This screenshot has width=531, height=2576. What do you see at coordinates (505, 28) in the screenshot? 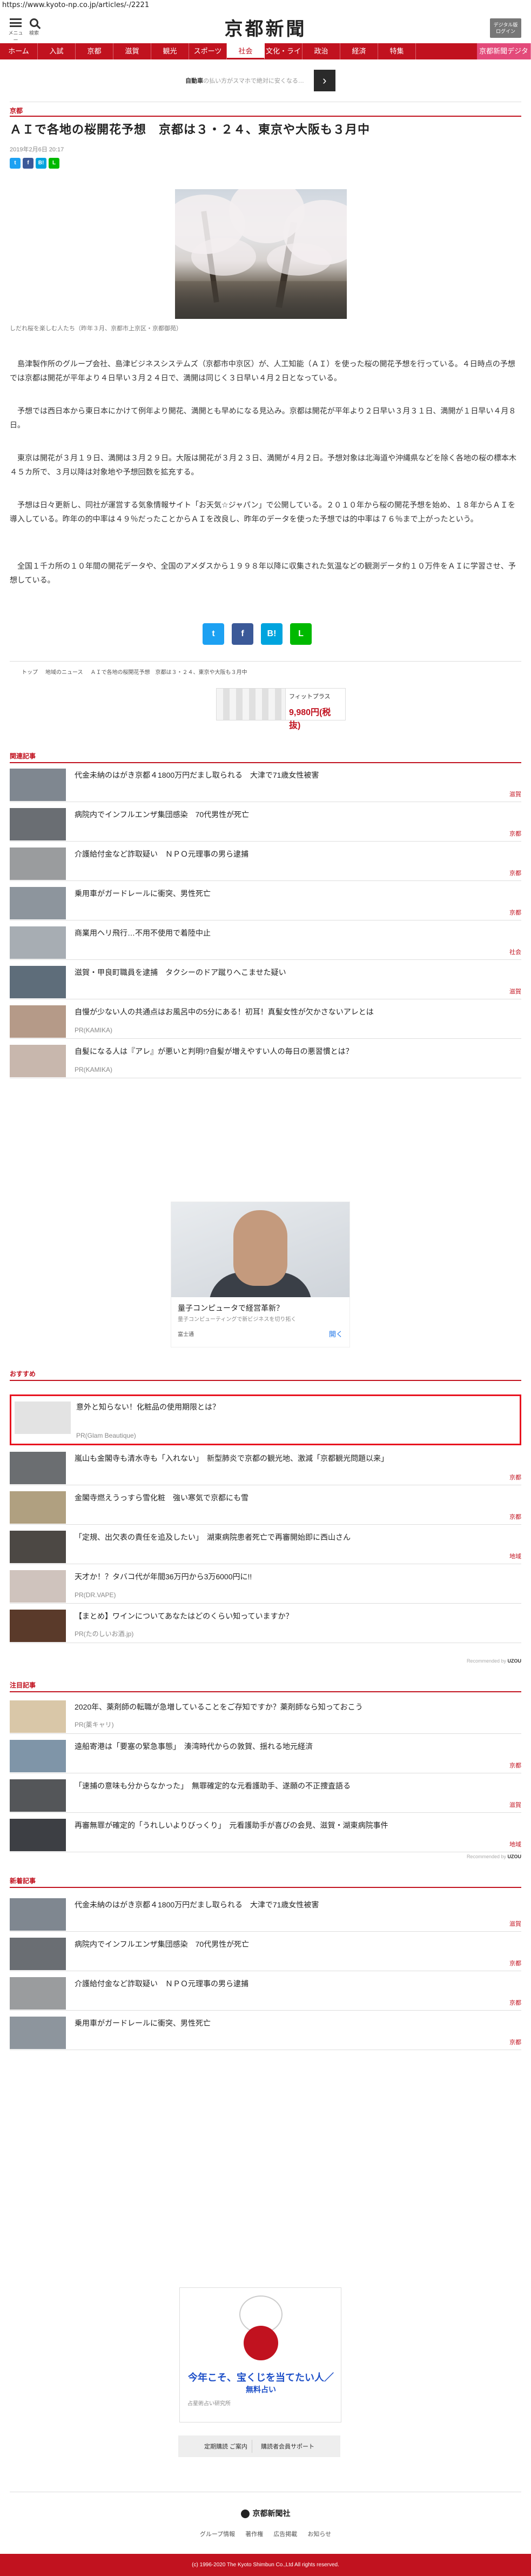
I see `digital-login-button: デジタル版 ログイン` at bounding box center [505, 28].